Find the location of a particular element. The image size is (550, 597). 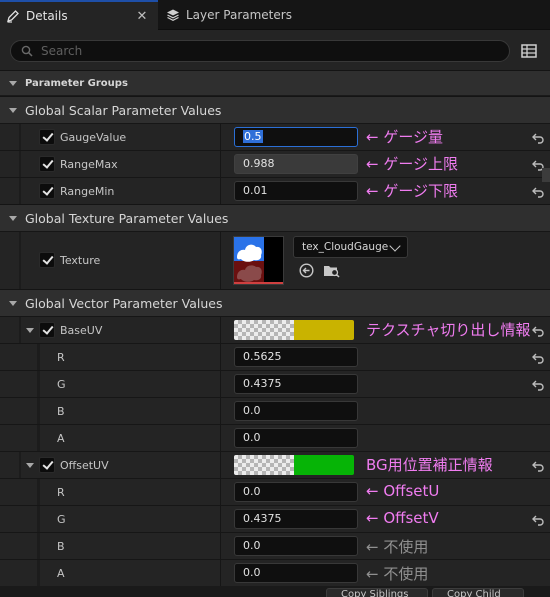

rangemin-note: ← ゲージ下限 is located at coordinates (412, 191).